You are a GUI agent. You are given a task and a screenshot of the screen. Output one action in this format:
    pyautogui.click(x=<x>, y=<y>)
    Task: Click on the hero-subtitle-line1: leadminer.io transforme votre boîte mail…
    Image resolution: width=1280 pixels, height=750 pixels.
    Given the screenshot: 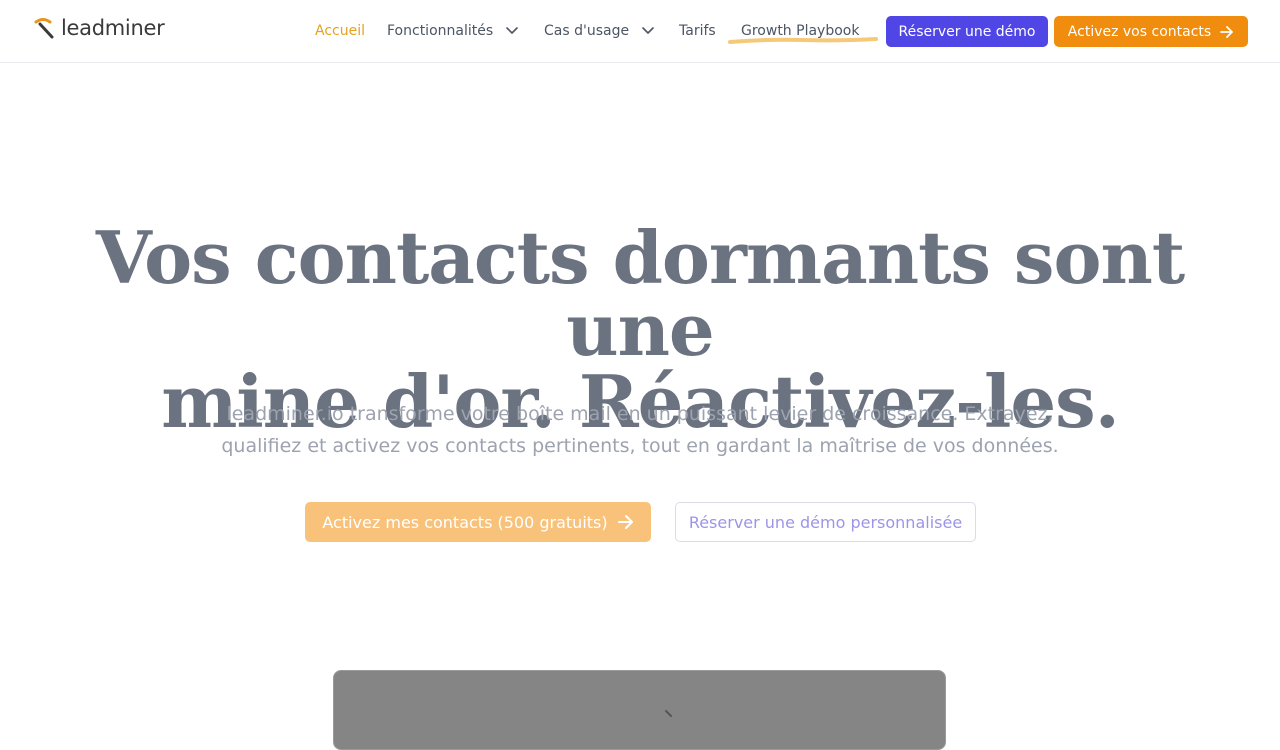 What is the action you would take?
    pyautogui.click(x=640, y=414)
    